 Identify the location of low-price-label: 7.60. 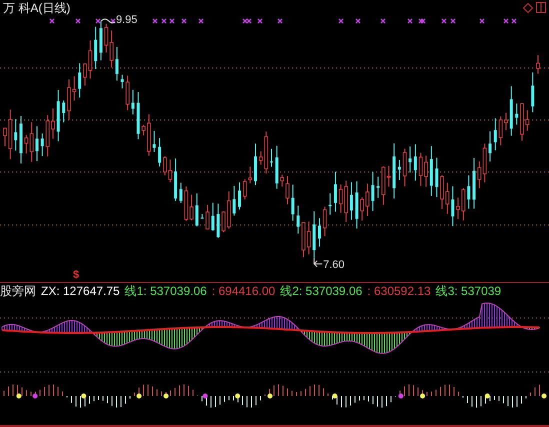
(334, 264).